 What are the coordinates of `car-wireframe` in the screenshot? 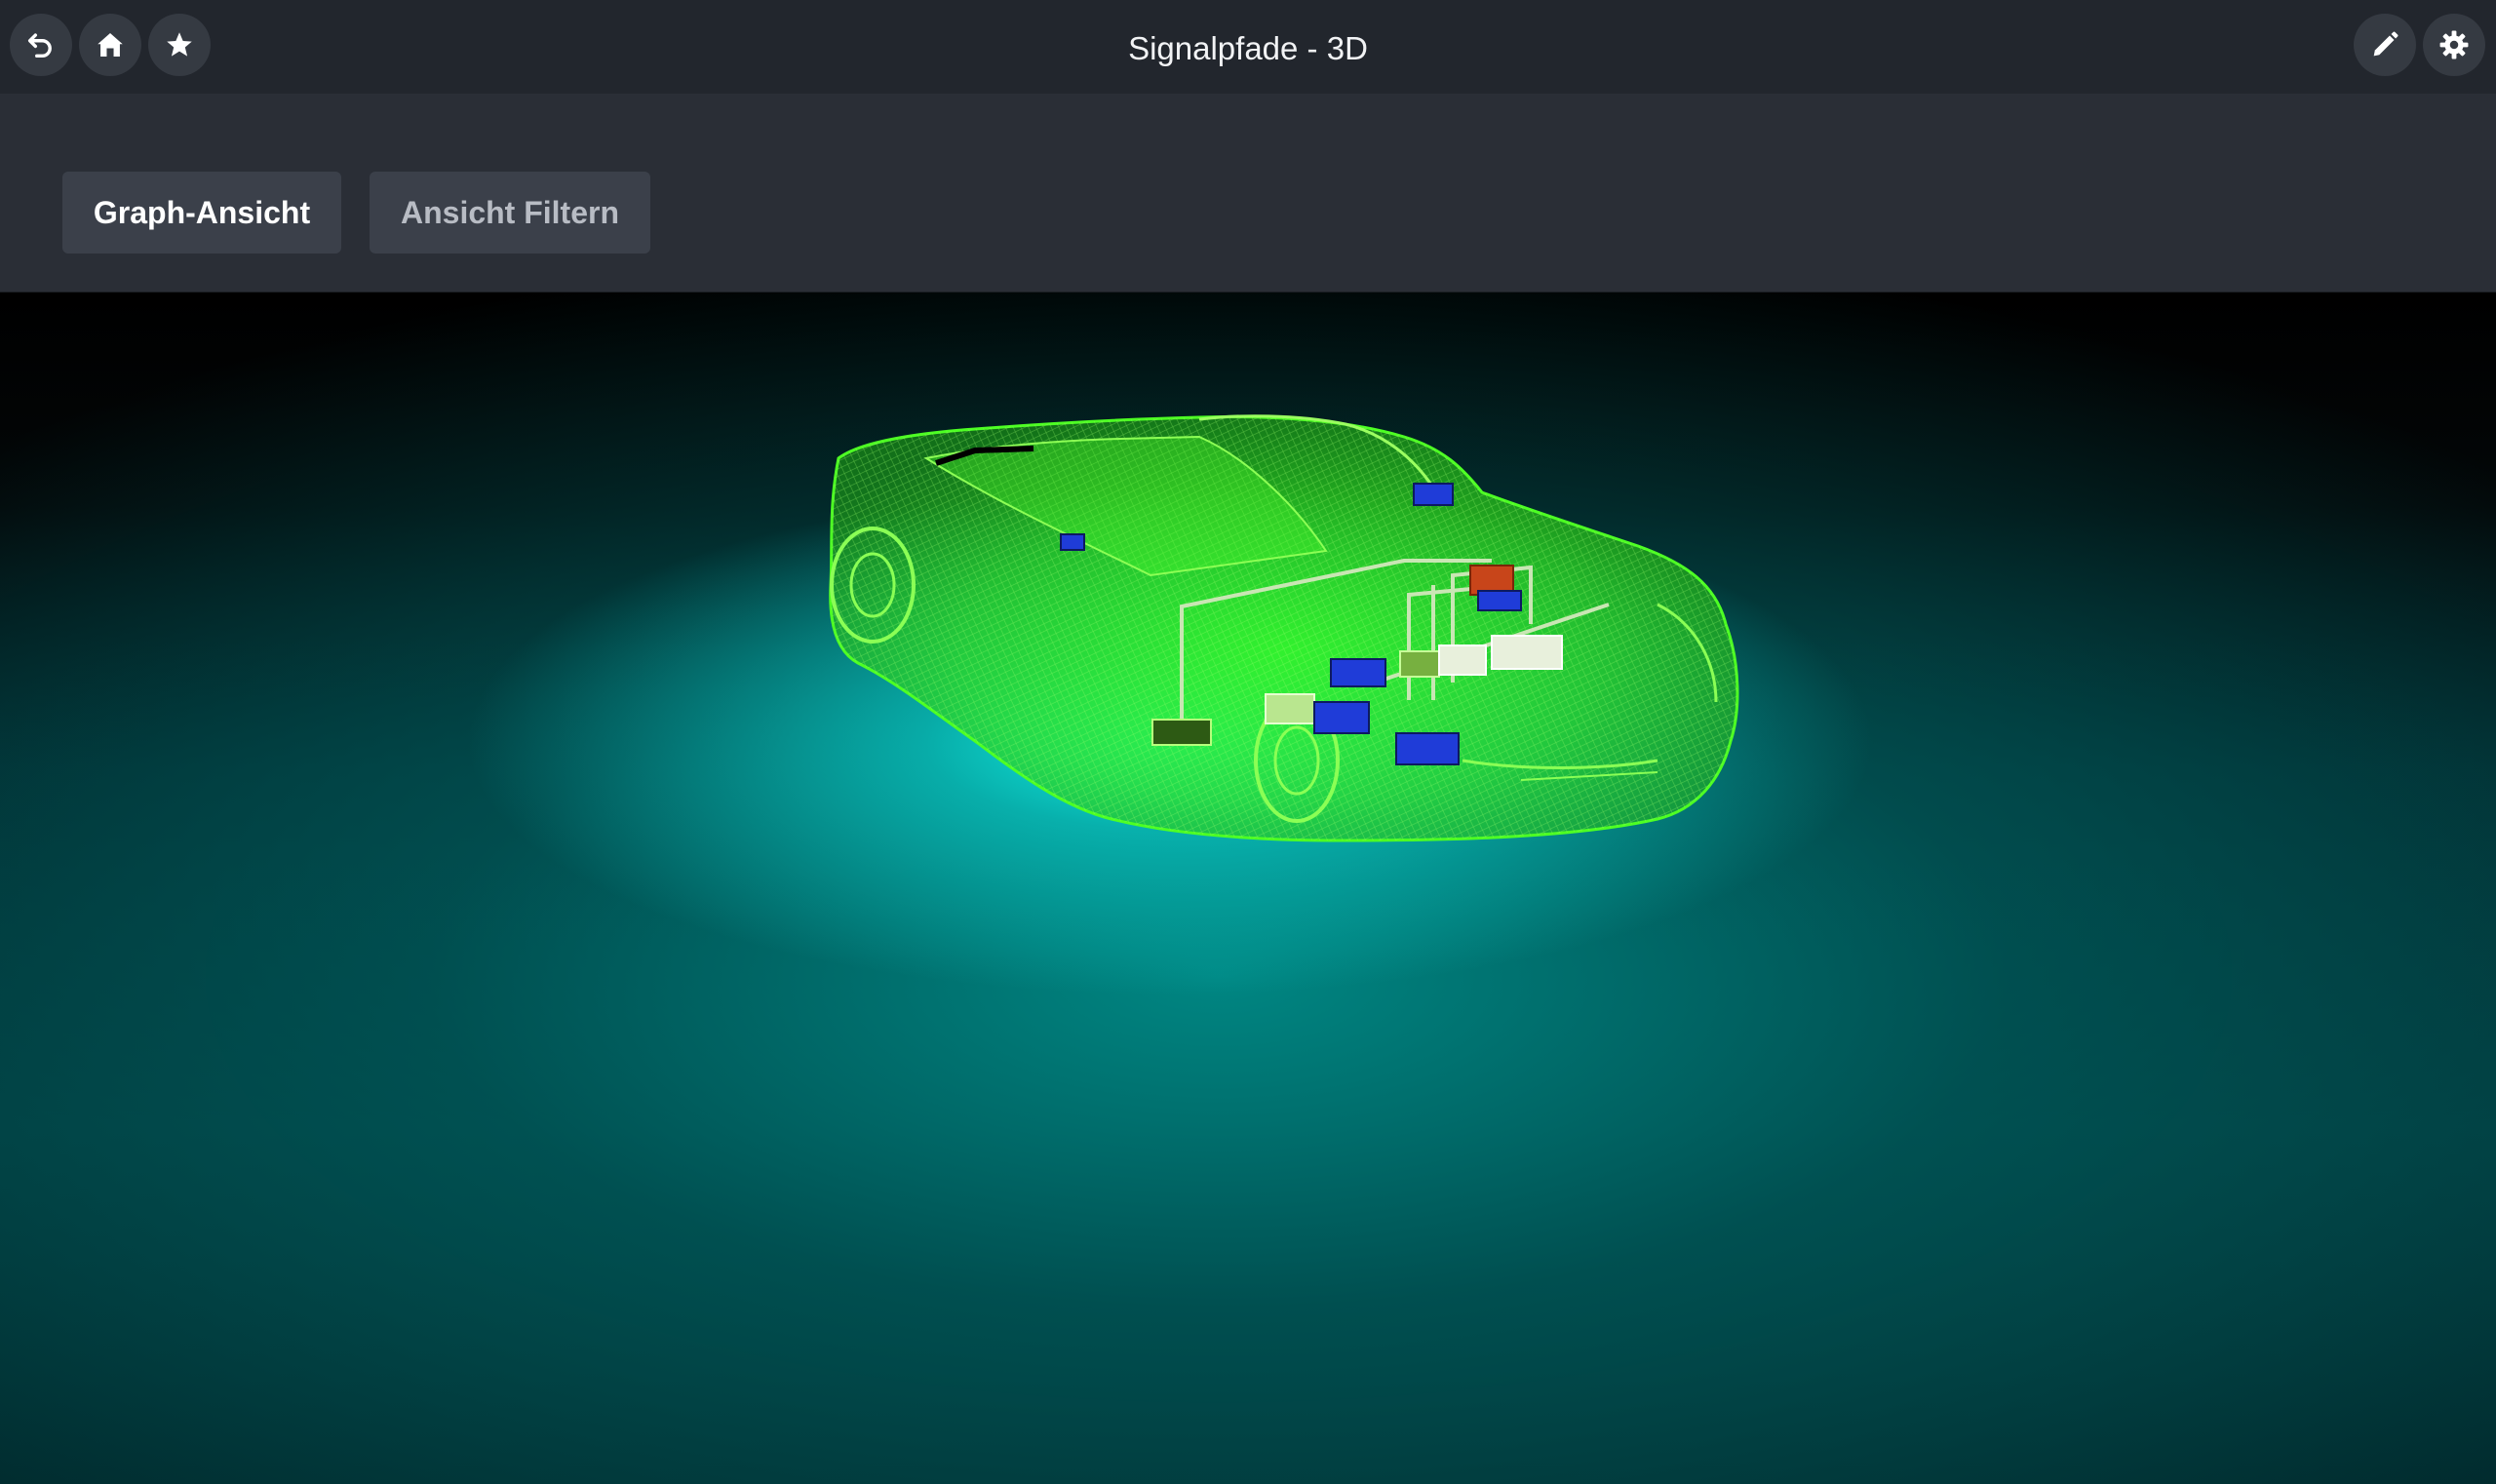 It's located at (1284, 628).